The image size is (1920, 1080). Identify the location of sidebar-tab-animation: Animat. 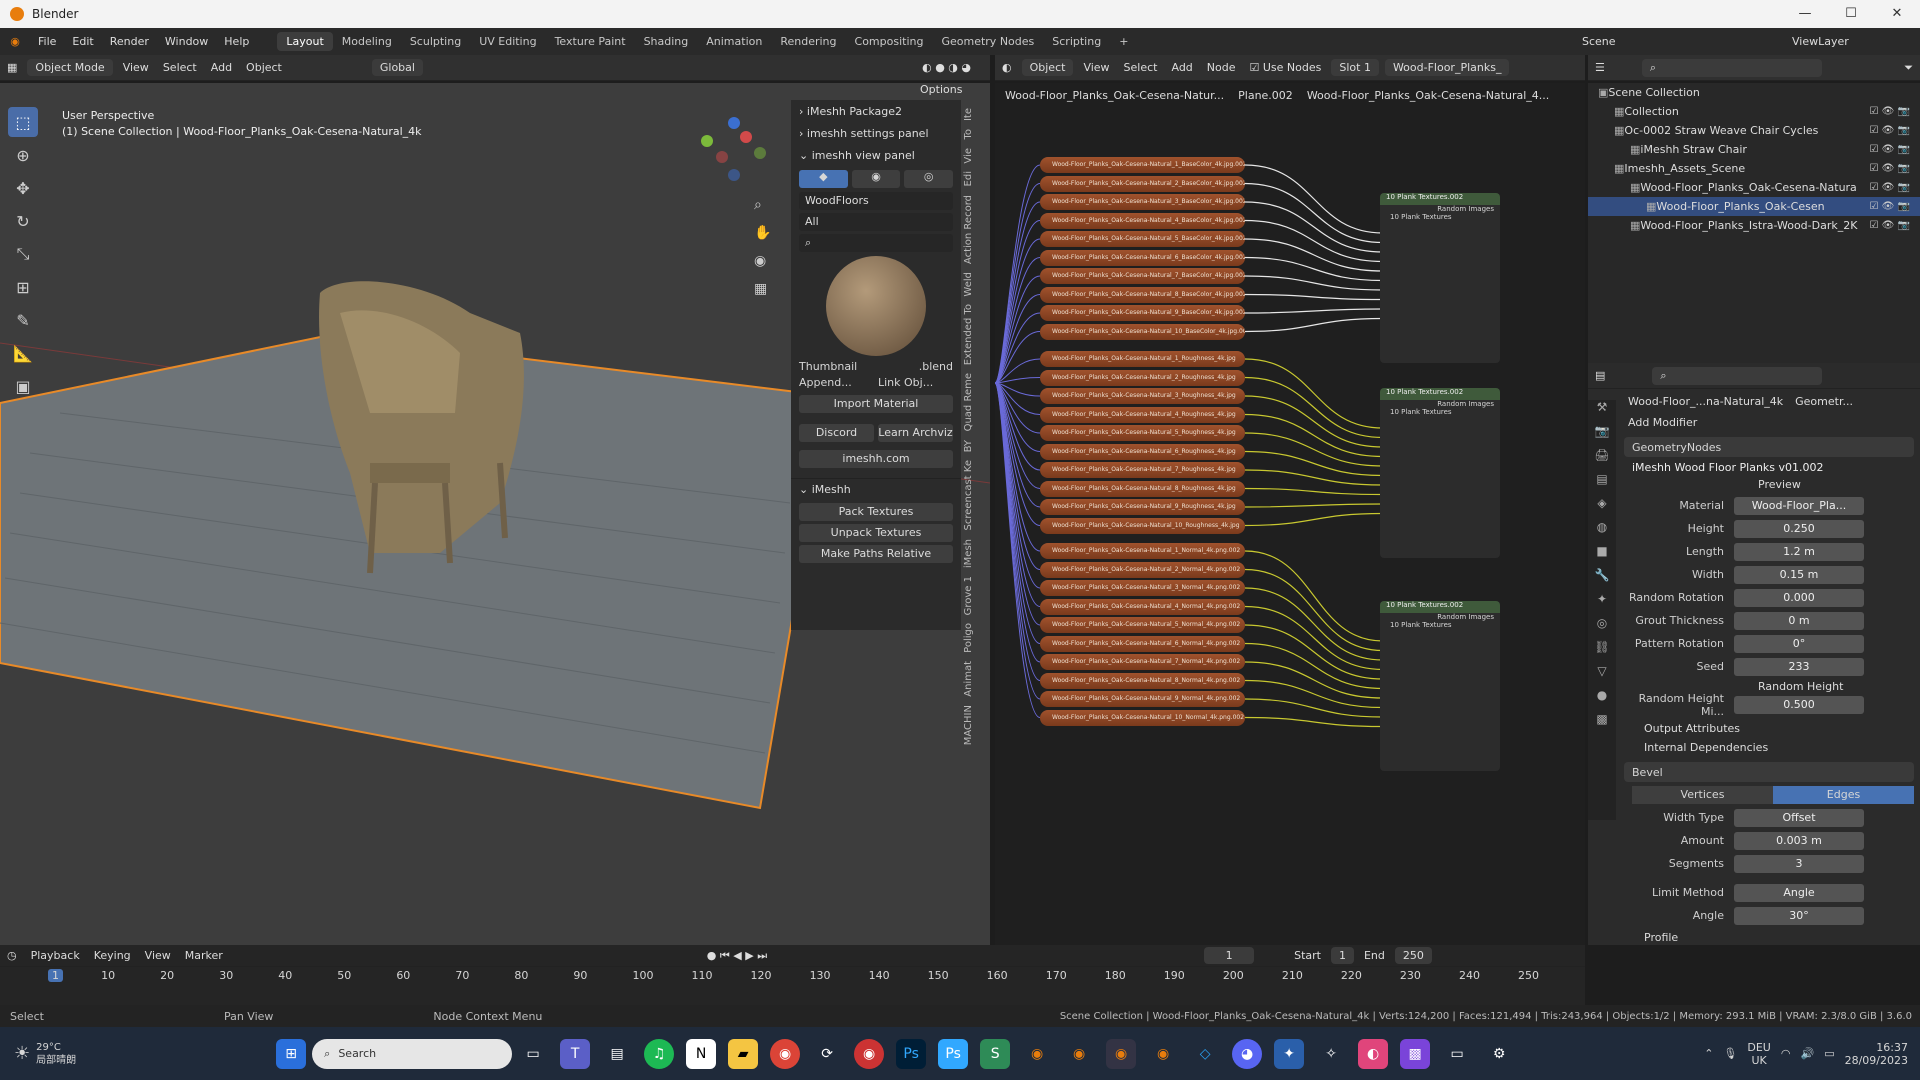
(968, 679).